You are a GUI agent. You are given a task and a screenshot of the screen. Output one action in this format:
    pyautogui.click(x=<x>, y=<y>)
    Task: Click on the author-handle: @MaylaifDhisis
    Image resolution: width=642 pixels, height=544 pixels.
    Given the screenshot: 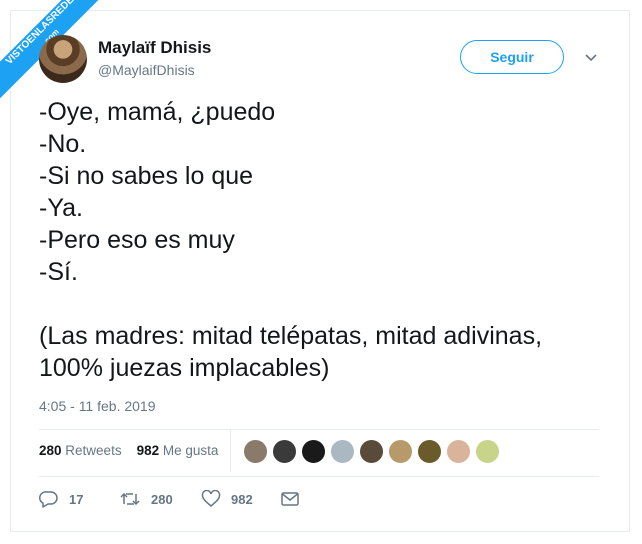 What is the action you would take?
    pyautogui.click(x=146, y=70)
    